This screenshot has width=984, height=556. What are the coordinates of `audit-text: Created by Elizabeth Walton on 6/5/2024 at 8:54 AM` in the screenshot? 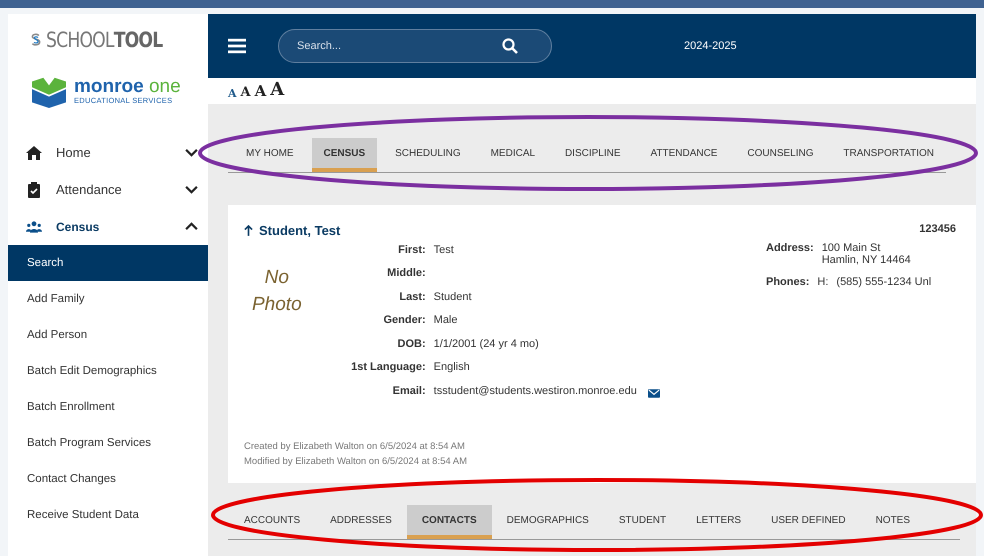 It's located at (355, 446).